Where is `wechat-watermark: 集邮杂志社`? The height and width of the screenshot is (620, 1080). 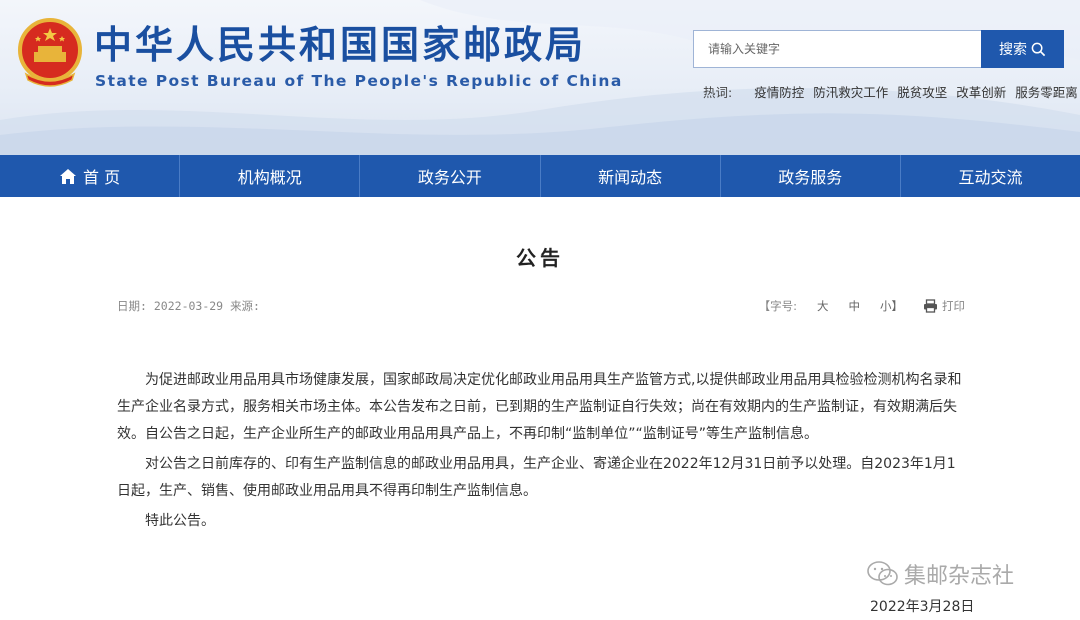 wechat-watermark: 集邮杂志社 is located at coordinates (940, 574).